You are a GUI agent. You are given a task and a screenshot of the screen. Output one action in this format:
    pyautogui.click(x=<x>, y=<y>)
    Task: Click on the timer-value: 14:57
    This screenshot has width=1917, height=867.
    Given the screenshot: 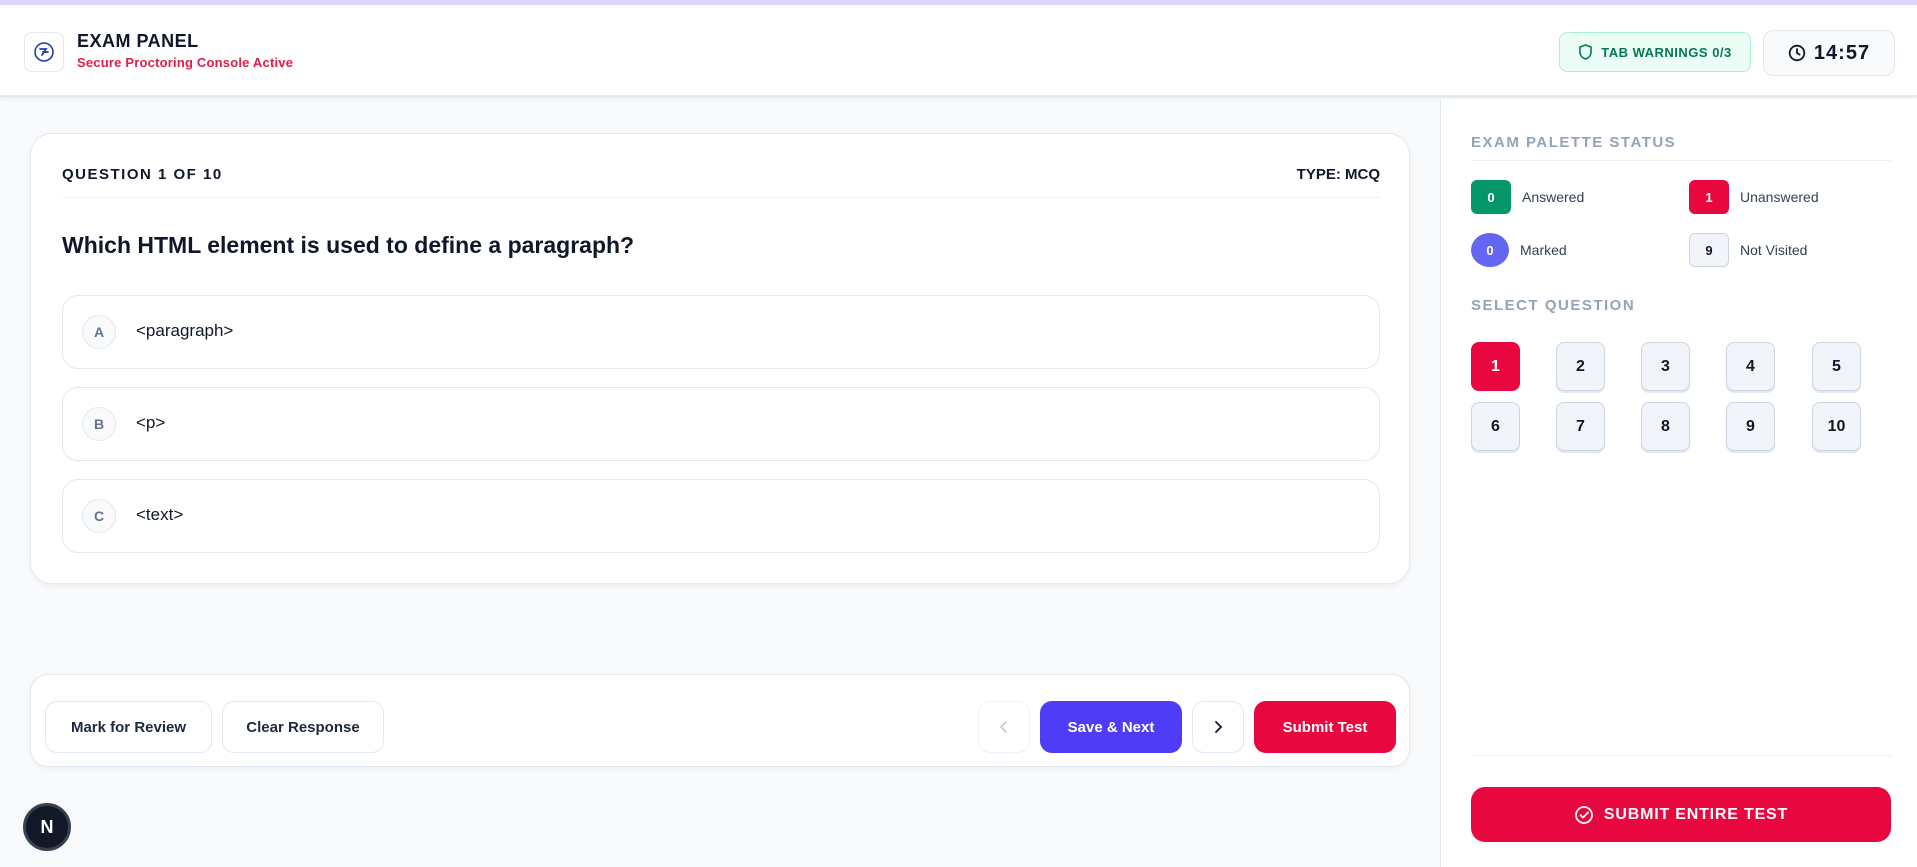 What is the action you would take?
    pyautogui.click(x=1842, y=52)
    